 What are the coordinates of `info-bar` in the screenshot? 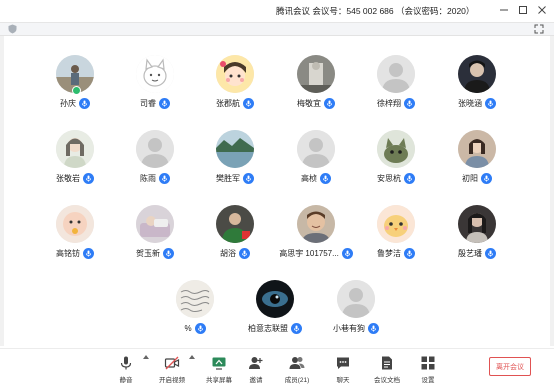 It's located at (277, 29).